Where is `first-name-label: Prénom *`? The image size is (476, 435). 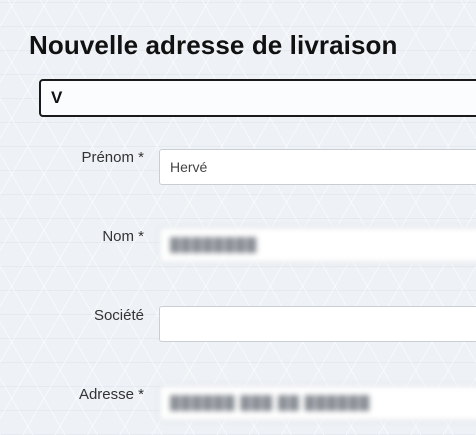 first-name-label: Prénom * is located at coordinates (112, 157).